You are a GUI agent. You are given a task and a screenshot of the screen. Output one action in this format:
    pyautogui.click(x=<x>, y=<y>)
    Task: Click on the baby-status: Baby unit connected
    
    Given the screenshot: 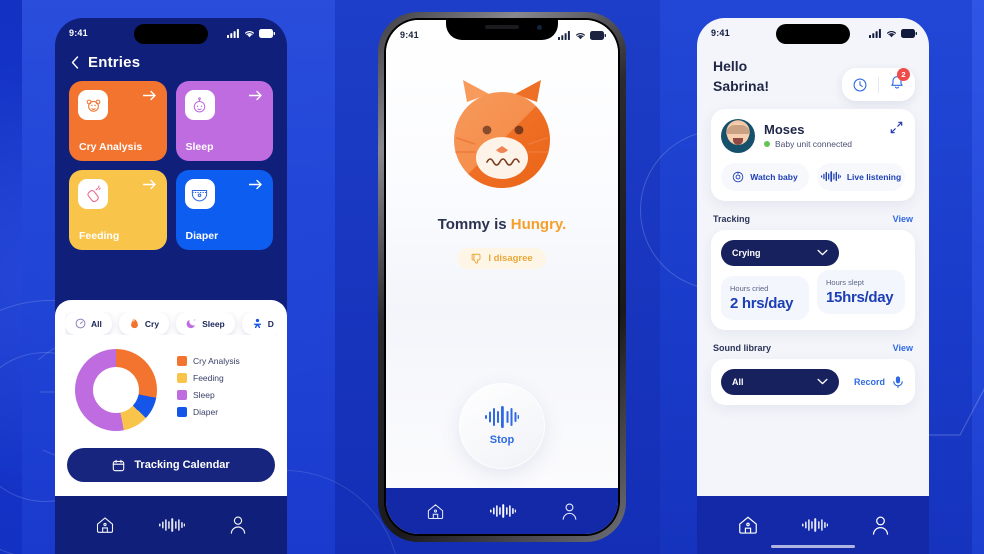 What is the action you would take?
    pyautogui.click(x=808, y=144)
    